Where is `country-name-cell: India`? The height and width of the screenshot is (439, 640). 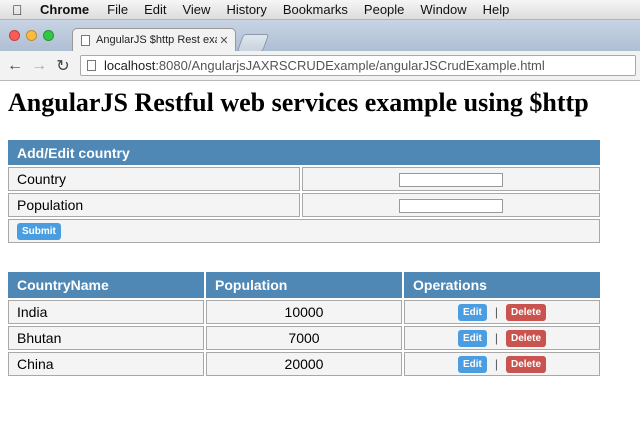
country-name-cell: India is located at coordinates (106, 312).